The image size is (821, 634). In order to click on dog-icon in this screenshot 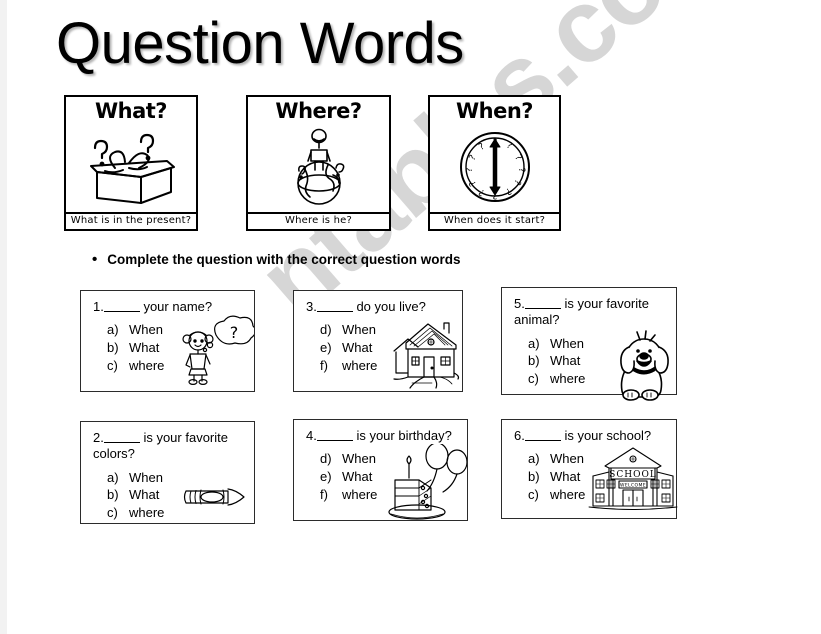, I will do `click(640, 366)`.